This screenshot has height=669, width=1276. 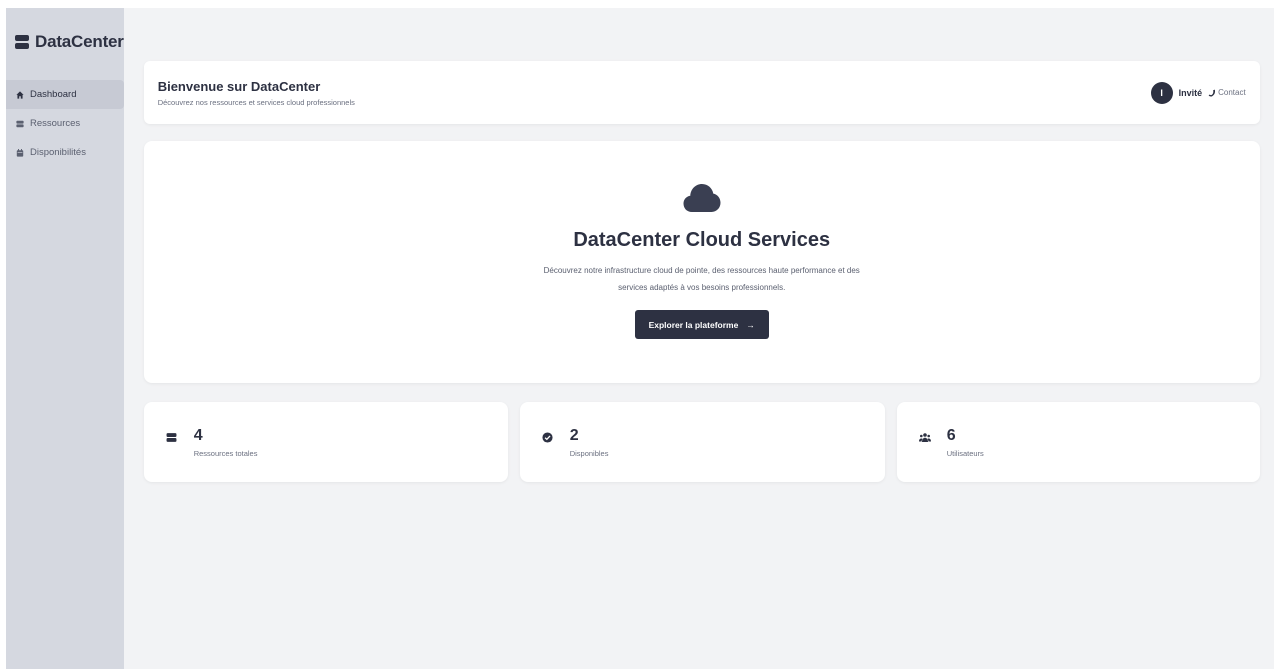 I want to click on stat-label: Ressources totales, so click(x=225, y=453).